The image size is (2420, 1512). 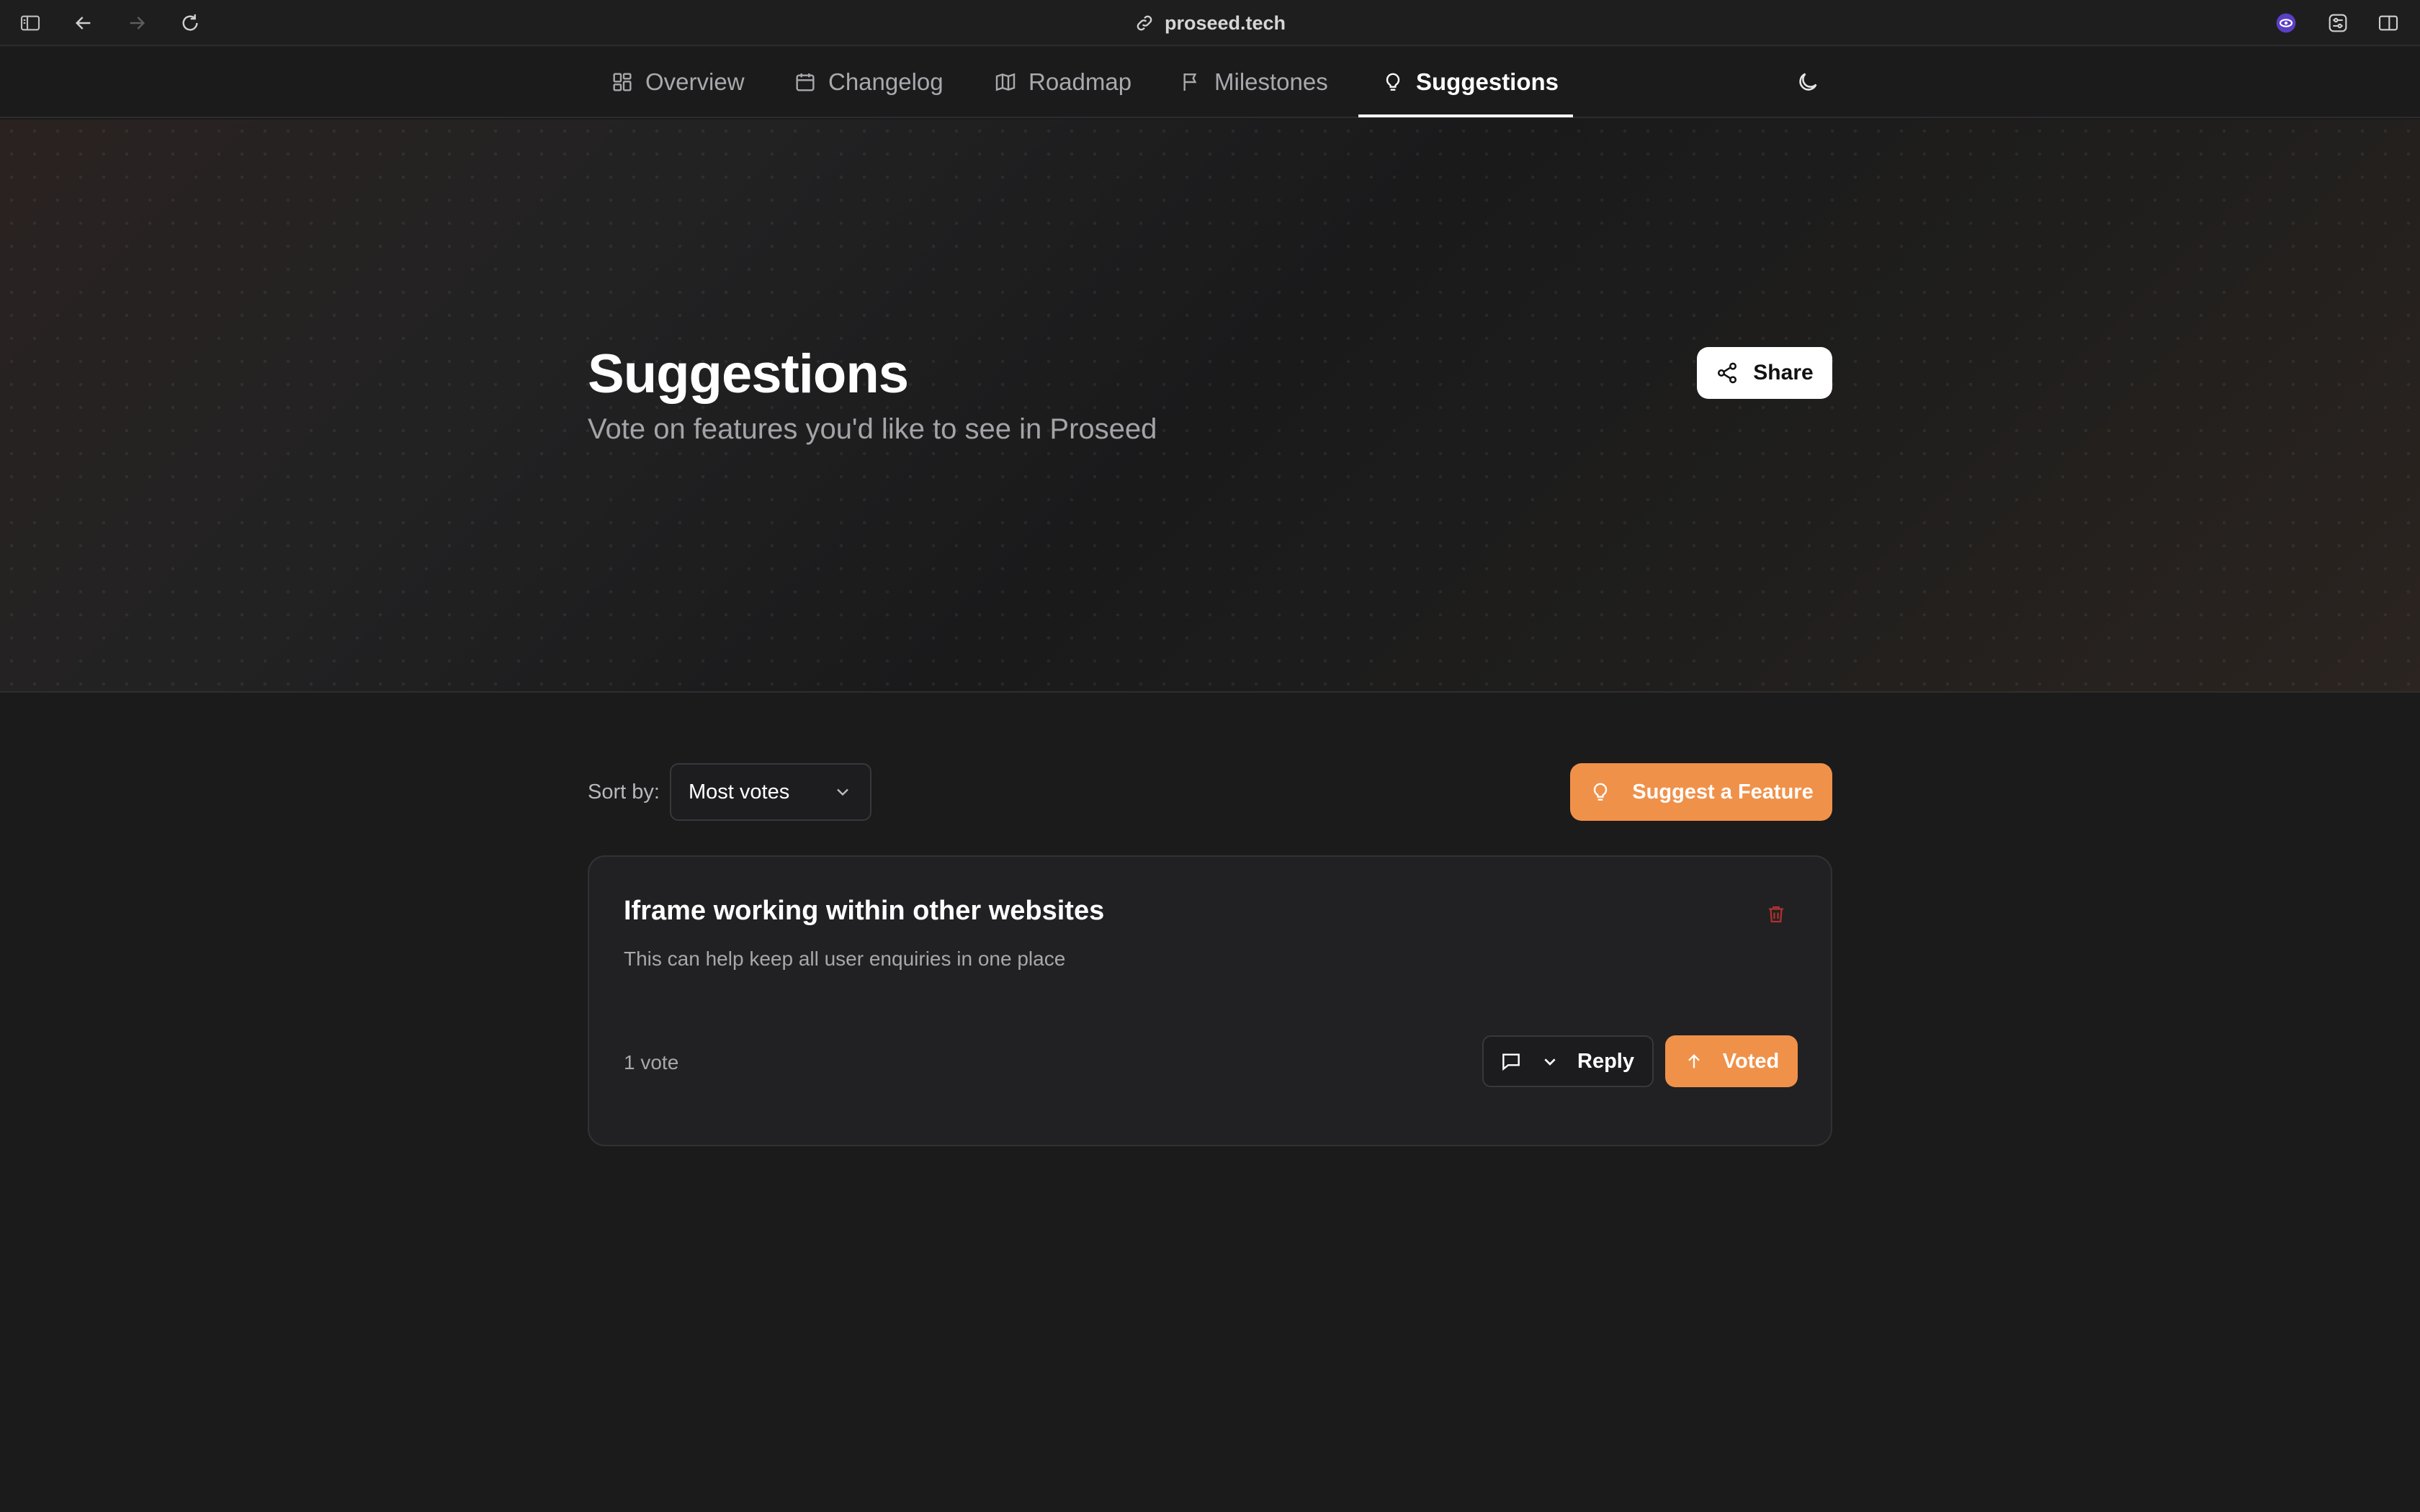 What do you see at coordinates (1694, 1061) in the screenshot?
I see `arrow-up-icon` at bounding box center [1694, 1061].